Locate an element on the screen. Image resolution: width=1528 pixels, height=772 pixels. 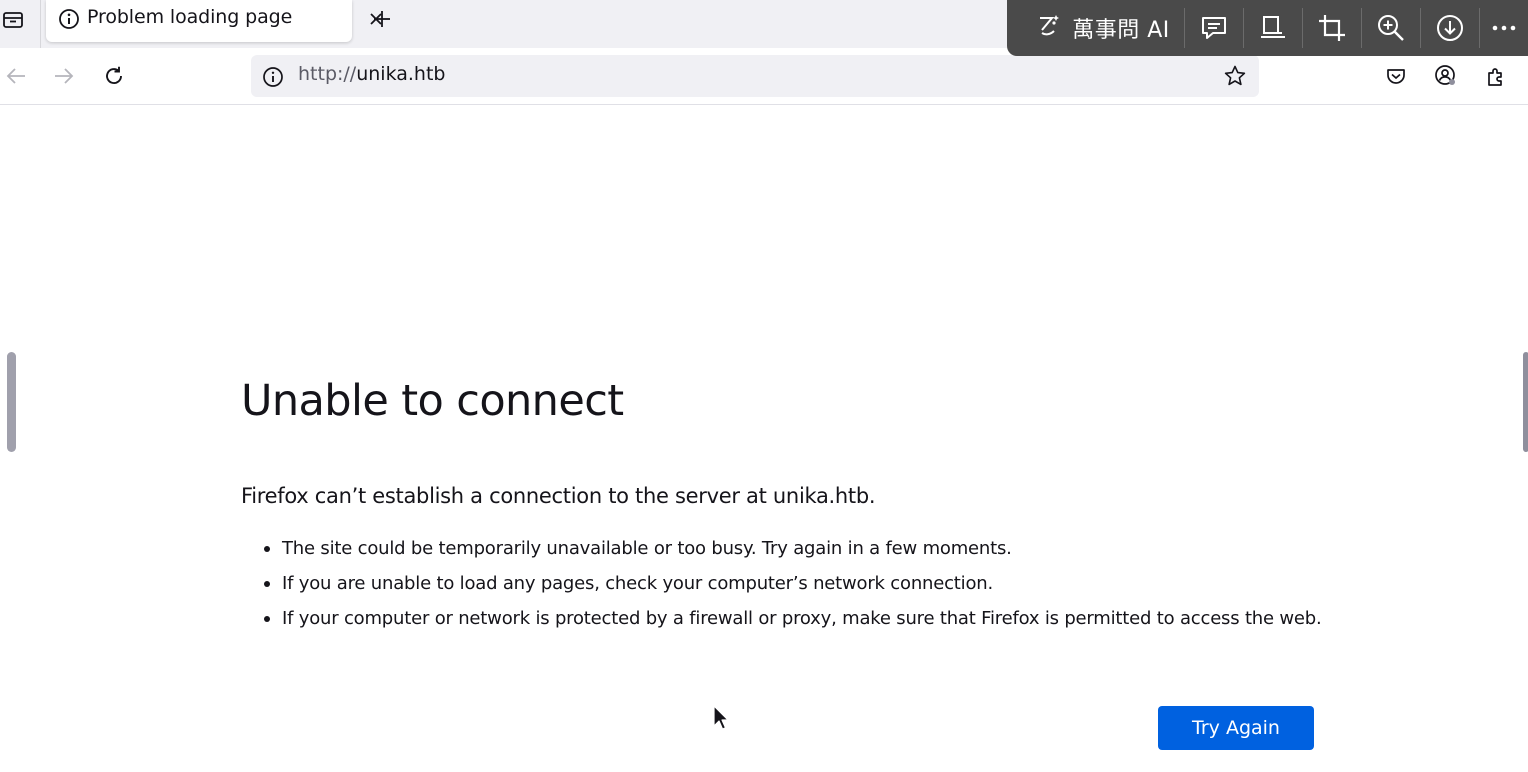
comment-icon is located at coordinates (1214, 28).